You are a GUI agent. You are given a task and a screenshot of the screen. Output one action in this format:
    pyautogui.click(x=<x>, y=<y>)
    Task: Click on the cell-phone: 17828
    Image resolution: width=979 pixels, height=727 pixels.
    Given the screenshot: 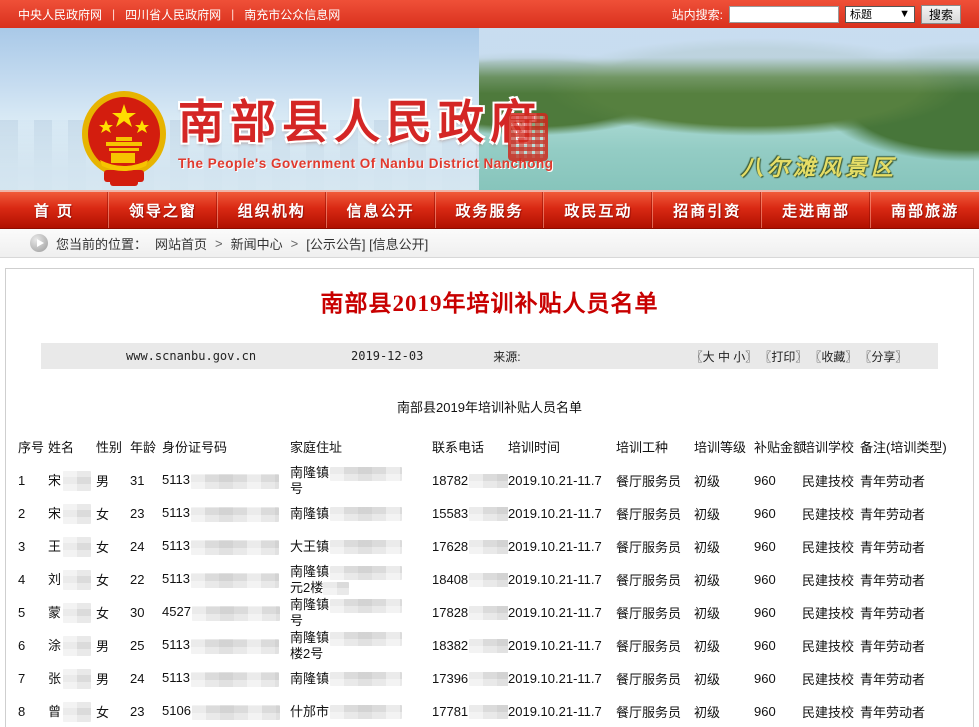 What is the action you would take?
    pyautogui.click(x=470, y=612)
    